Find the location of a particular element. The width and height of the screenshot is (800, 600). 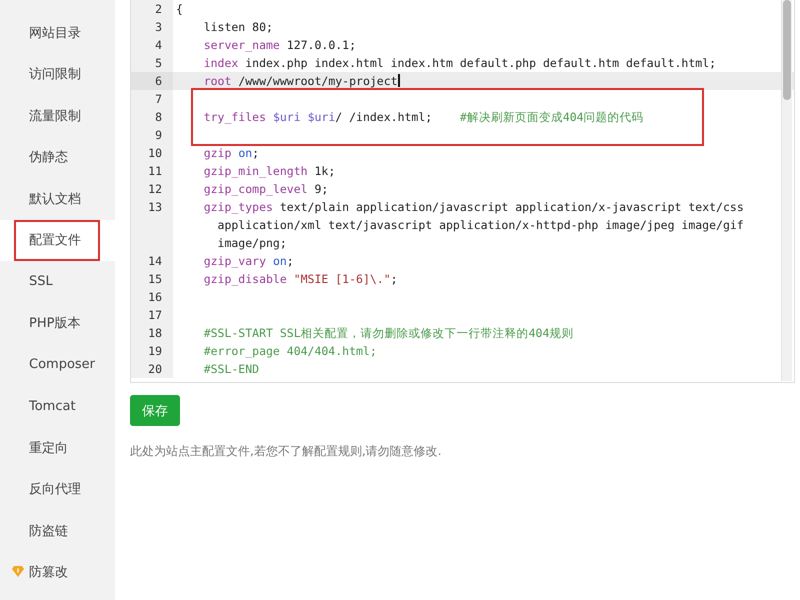

line-number: 11 is located at coordinates (152, 171).